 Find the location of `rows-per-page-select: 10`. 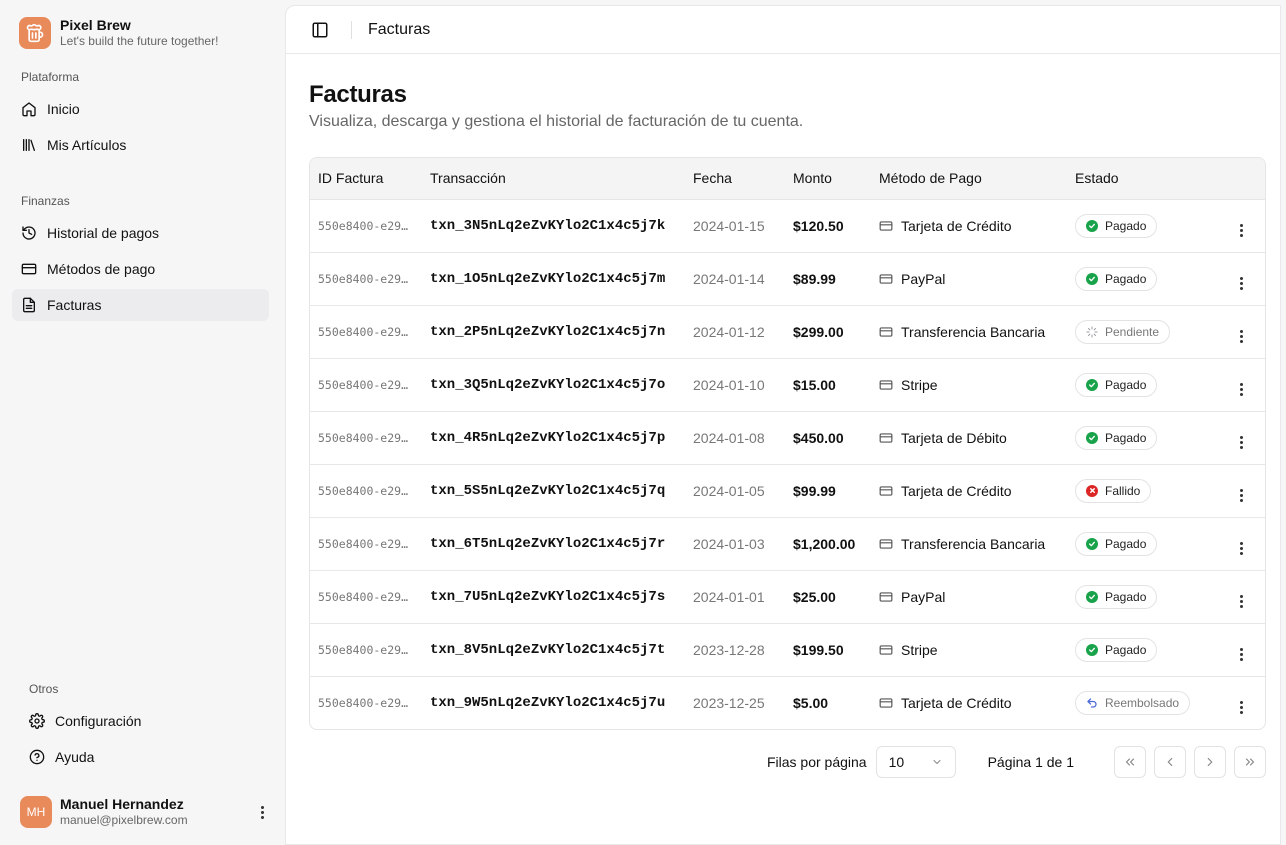

rows-per-page-select: 10 is located at coordinates (915, 762).